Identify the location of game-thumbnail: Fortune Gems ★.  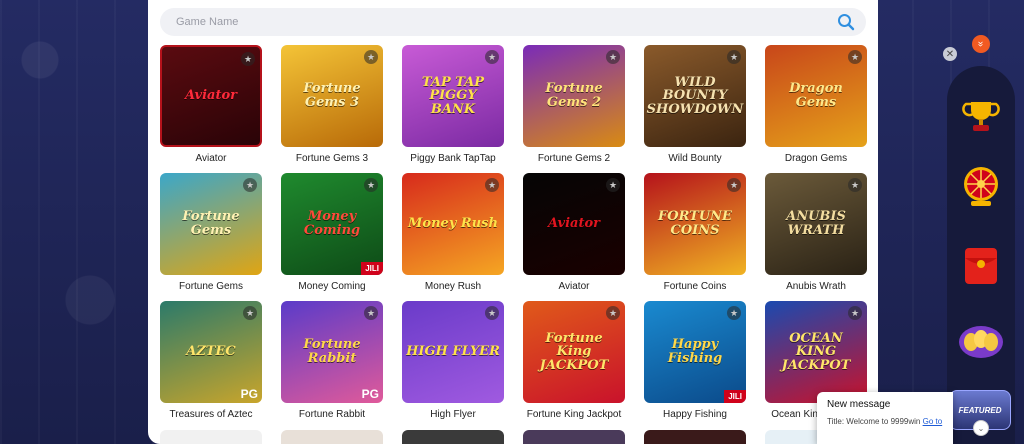
(211, 224).